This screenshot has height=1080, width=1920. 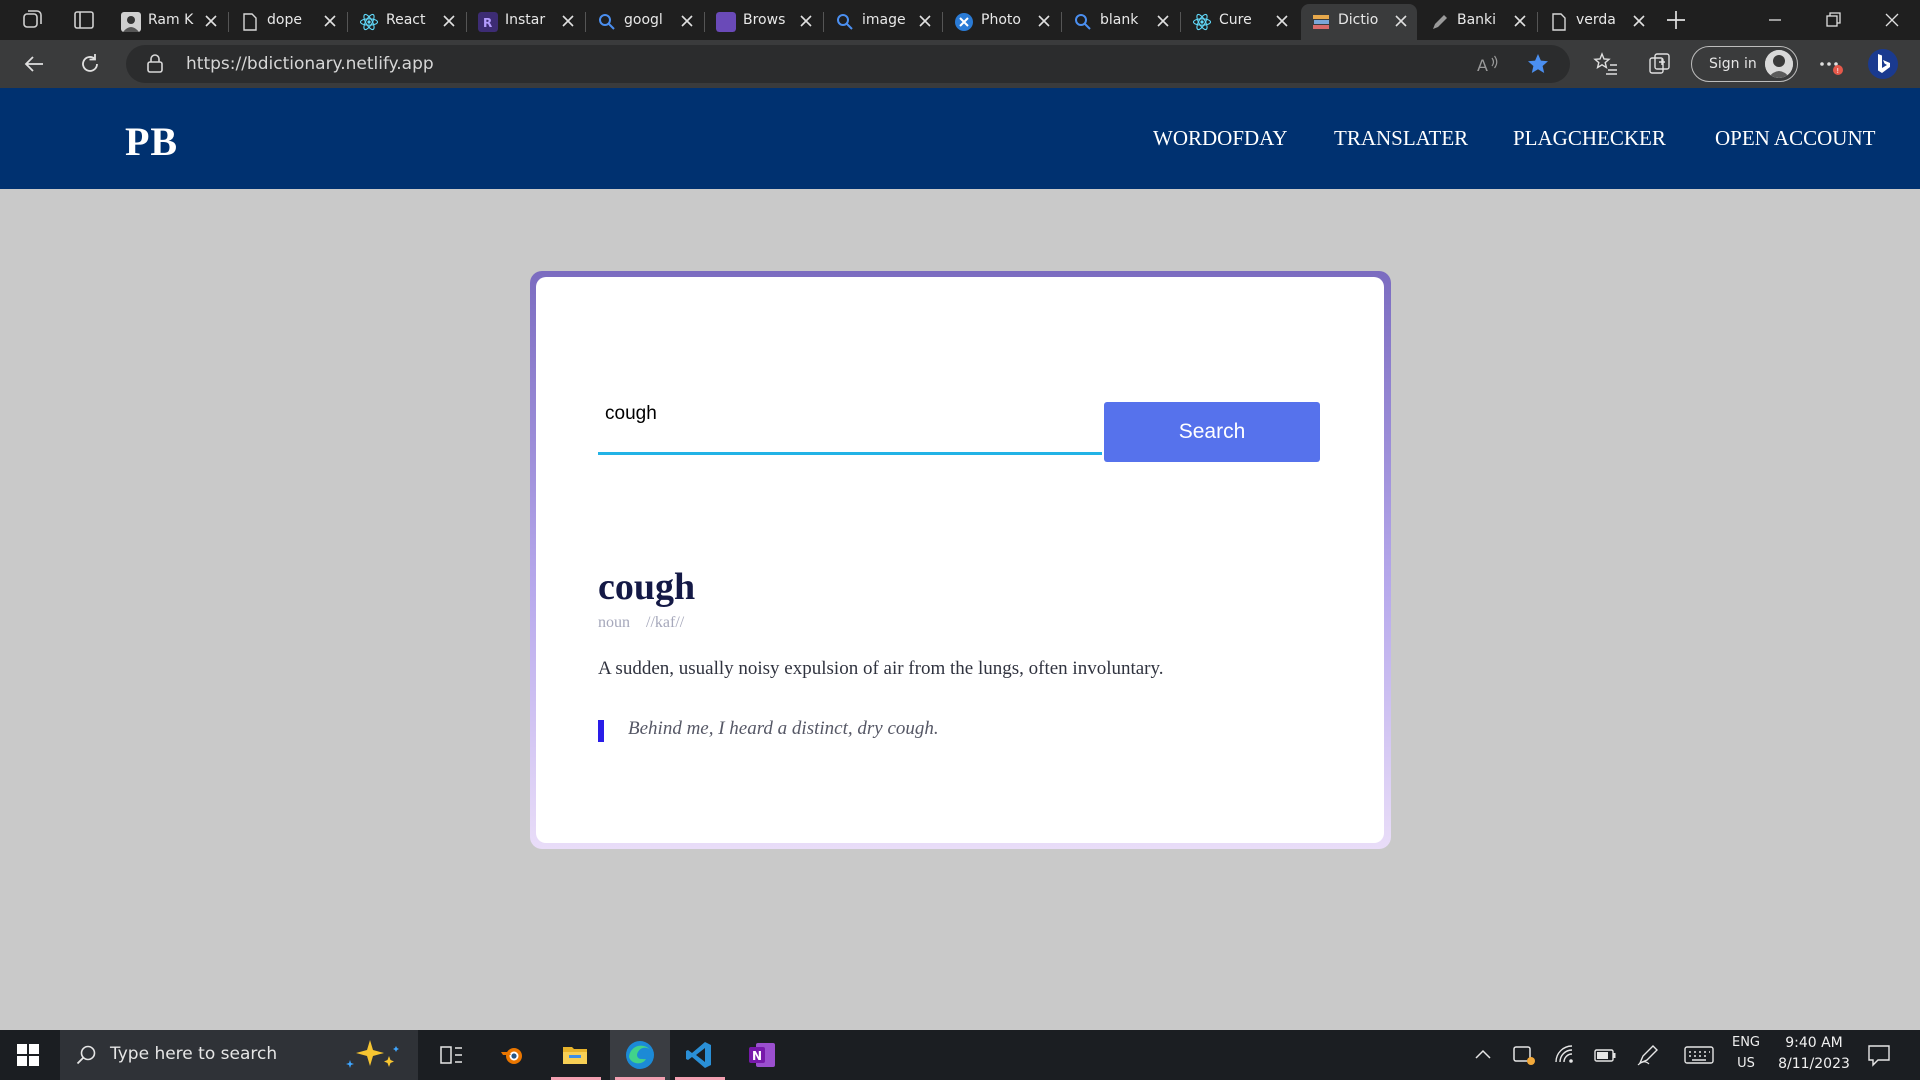 I want to click on browser-tab: React, so click(x=407, y=22).